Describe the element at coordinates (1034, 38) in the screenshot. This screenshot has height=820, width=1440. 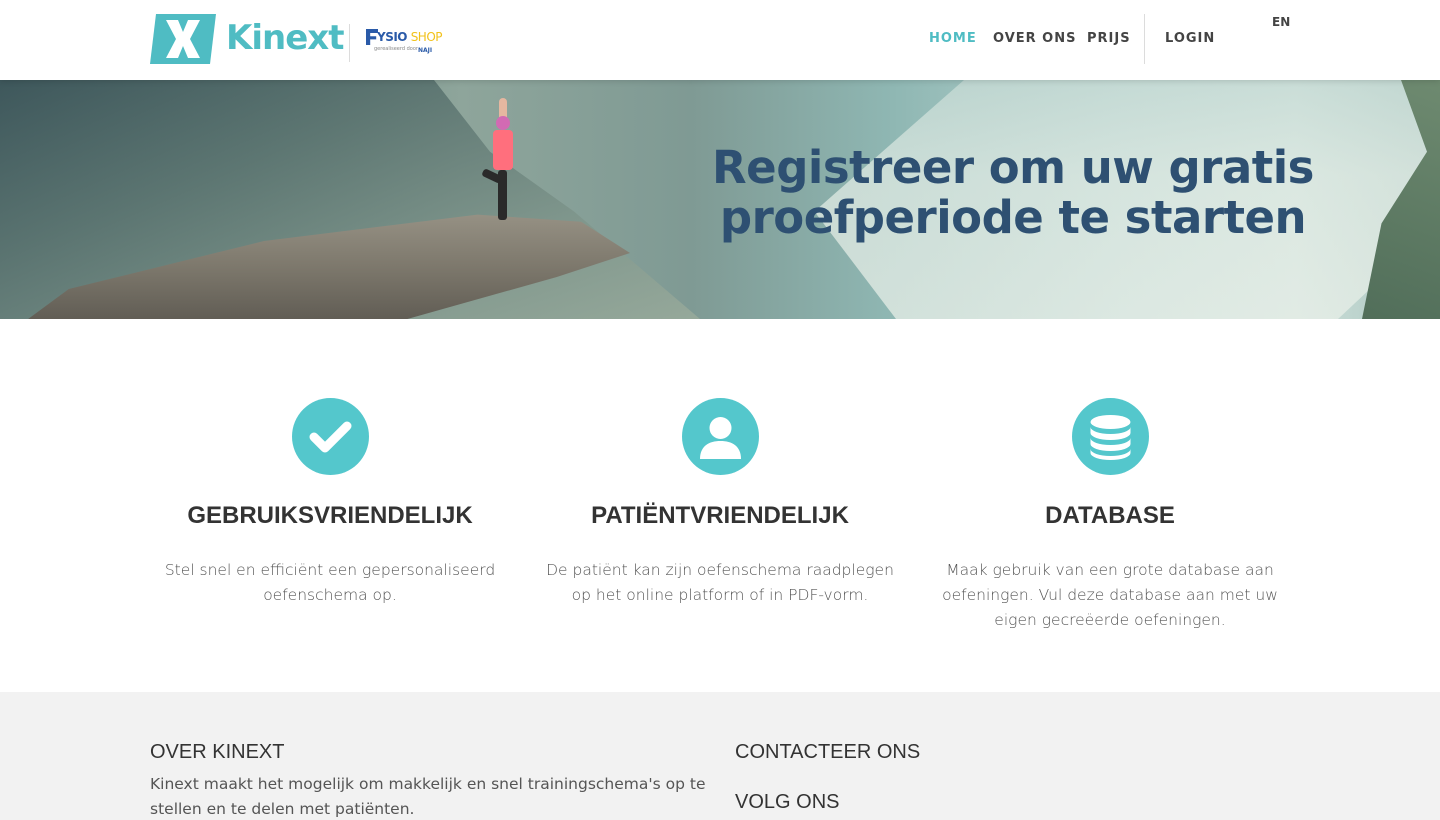
I see `nav-over-ons: OVER ONS` at that location.